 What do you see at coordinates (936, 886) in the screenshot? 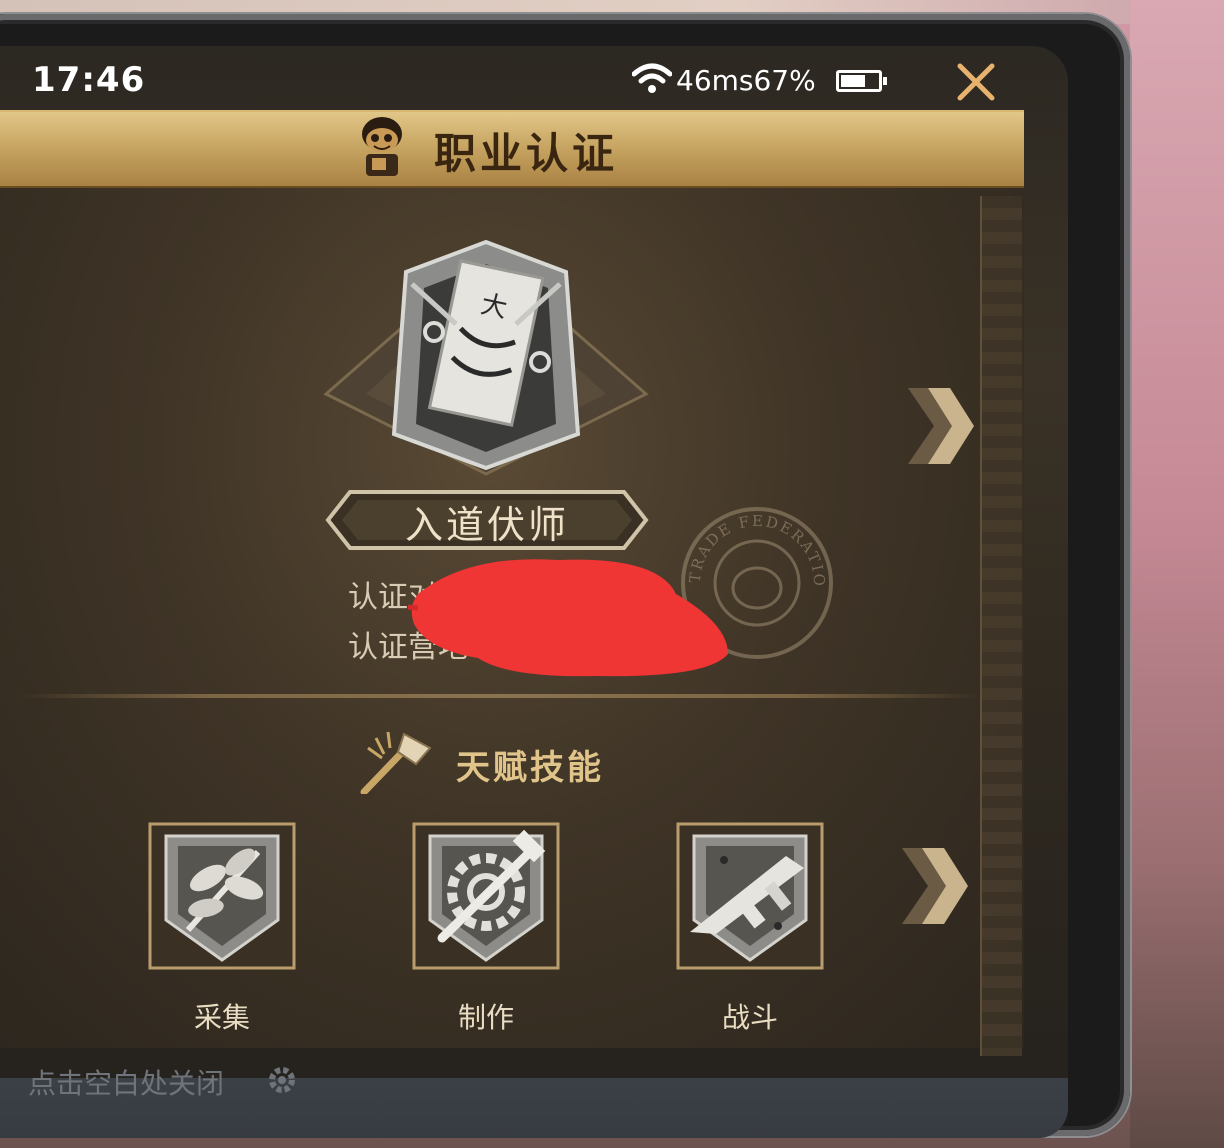
I see `next-skills-chevron-icon` at bounding box center [936, 886].